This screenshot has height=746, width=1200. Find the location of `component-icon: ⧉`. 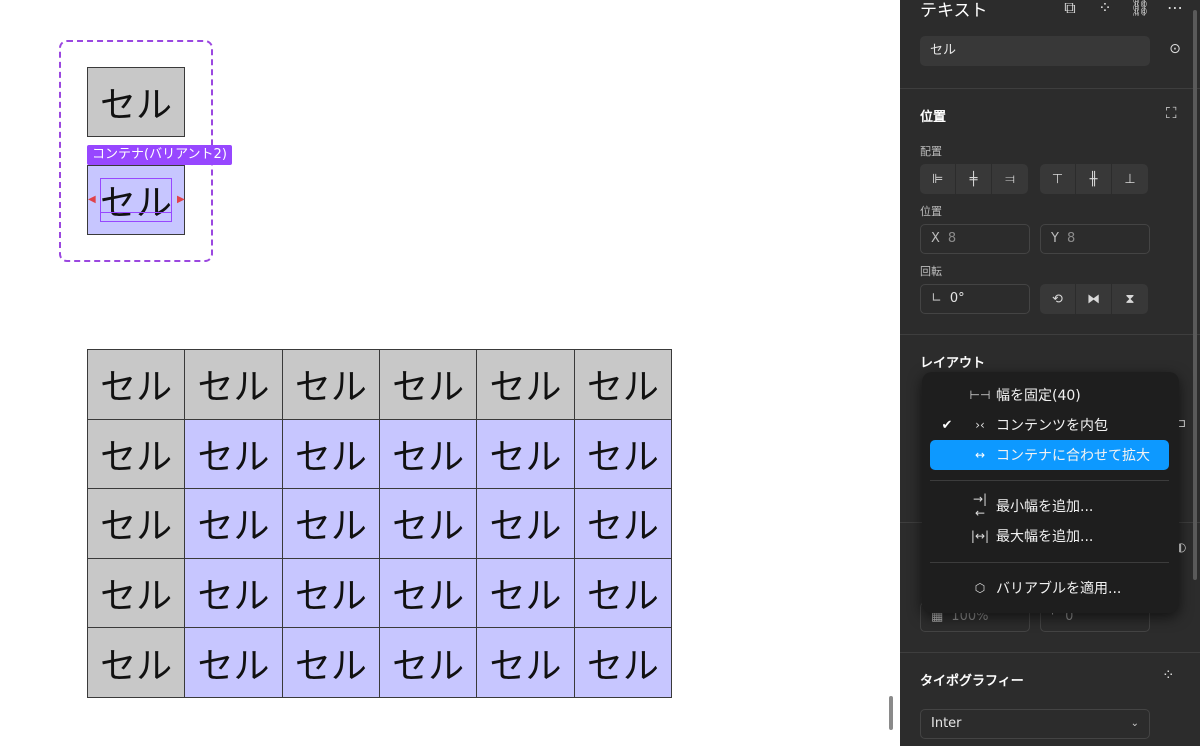

component-icon: ⧉ is located at coordinates (1070, 9).